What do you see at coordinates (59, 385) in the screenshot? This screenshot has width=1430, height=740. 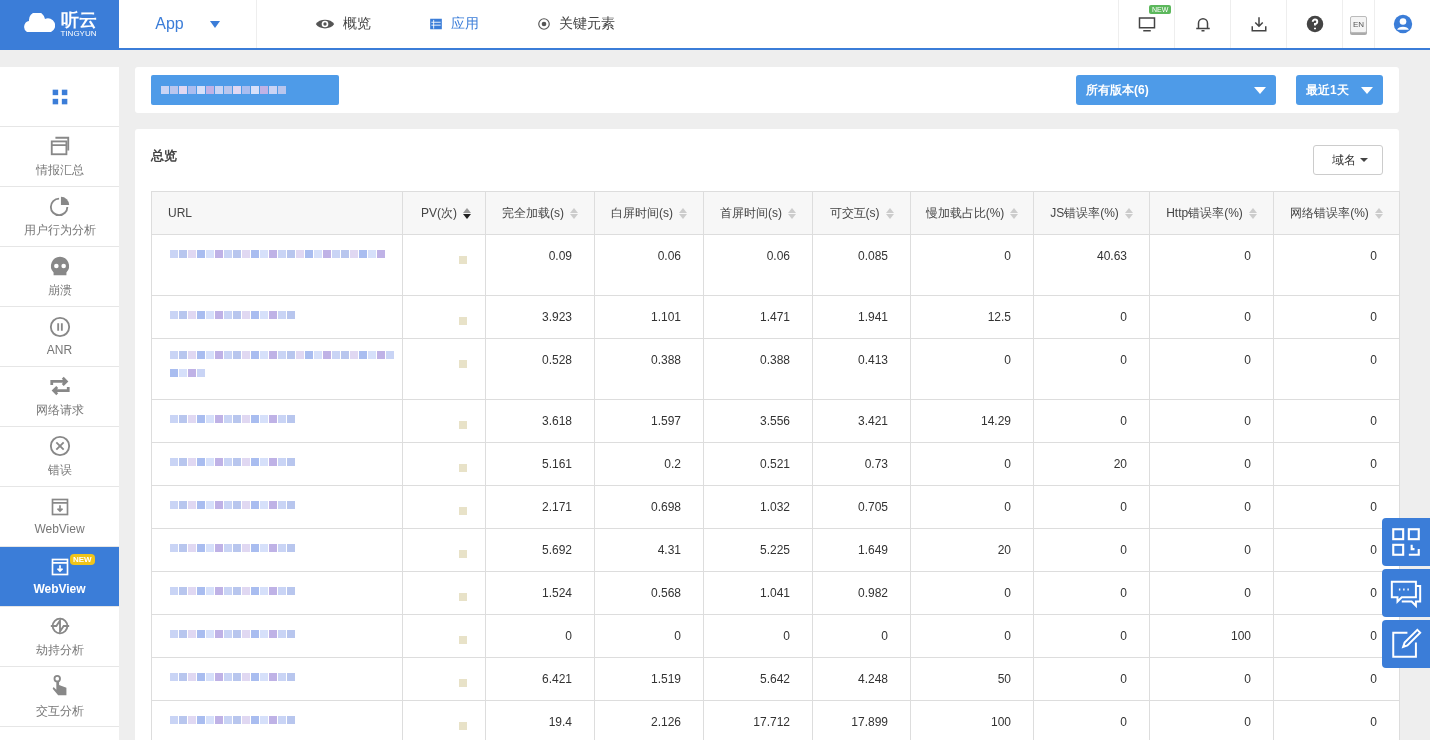 I see `swap-arrows-icon` at bounding box center [59, 385].